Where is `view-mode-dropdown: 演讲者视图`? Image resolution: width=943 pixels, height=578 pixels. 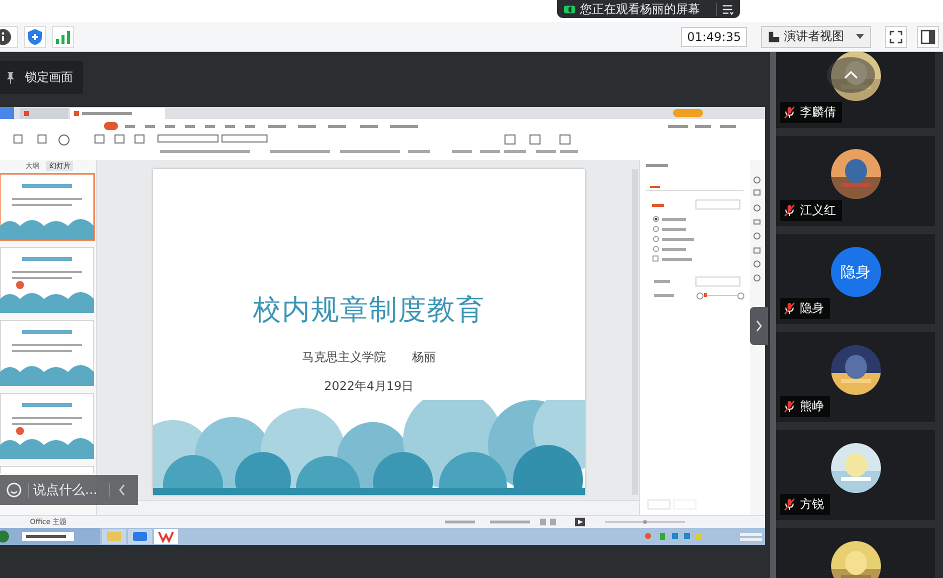 view-mode-dropdown: 演讲者视图 is located at coordinates (816, 37).